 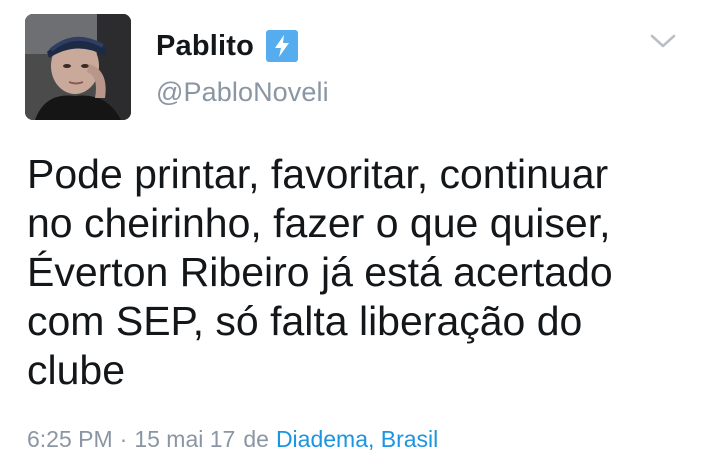 I want to click on location-link: Diadema, Brasil, so click(x=357, y=439).